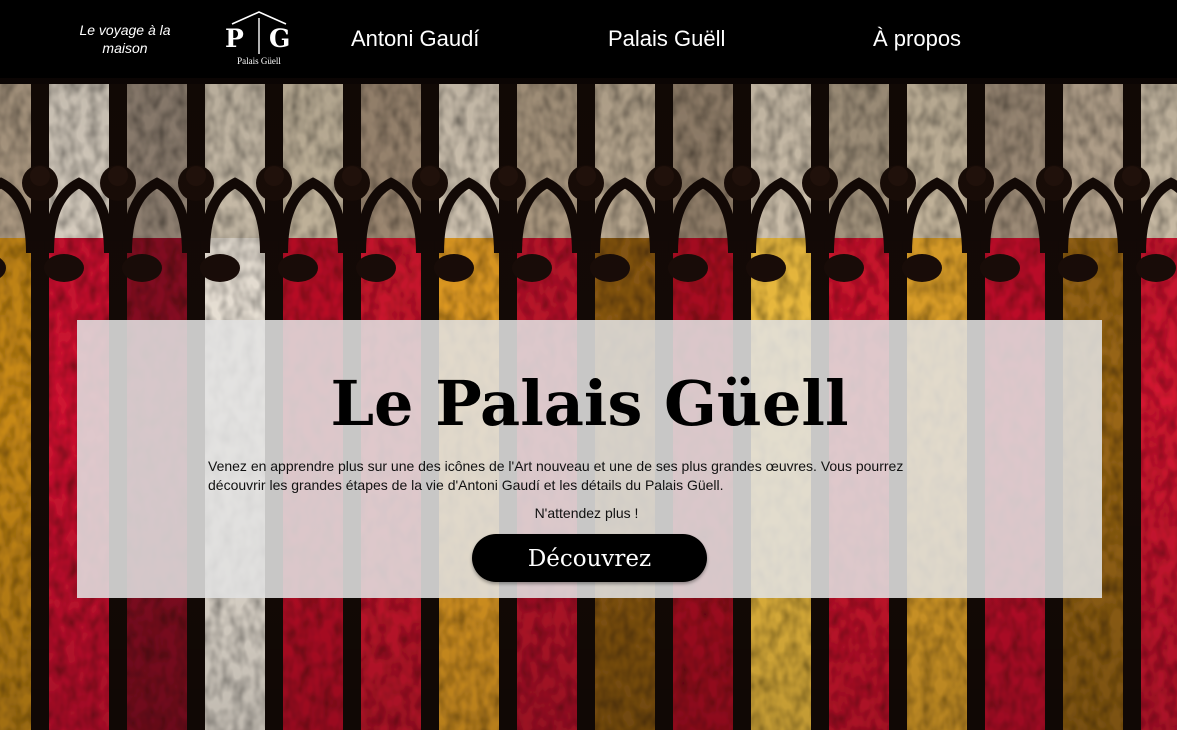 This screenshot has width=1177, height=730. Describe the element at coordinates (125, 39) in the screenshot. I see `site-tagline: Le voyage à la maison` at that location.